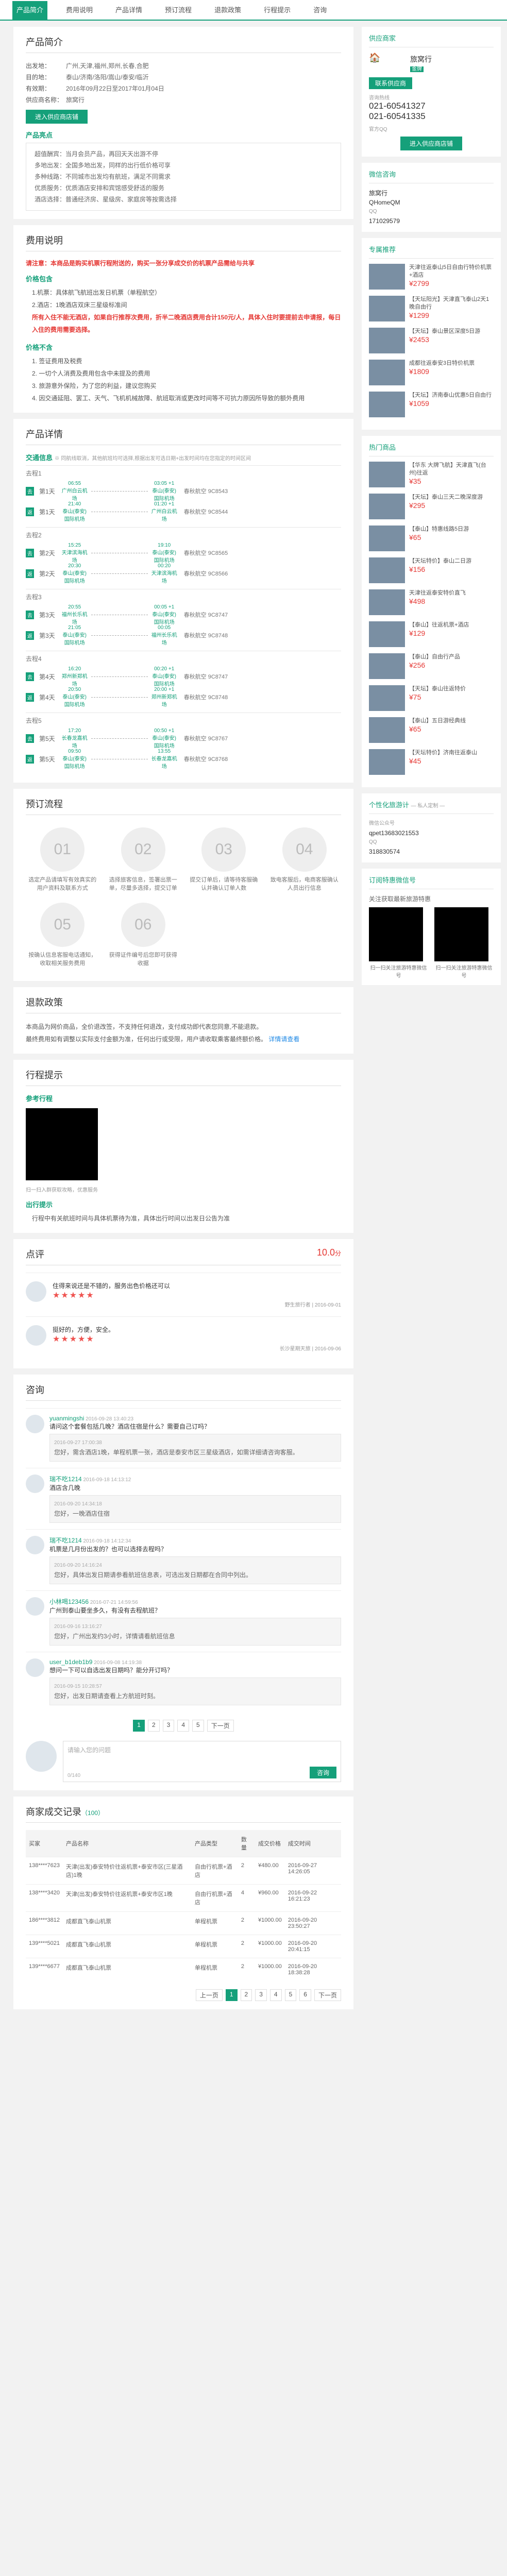 The width and height of the screenshot is (507, 2576). What do you see at coordinates (231, 1995) in the screenshot?
I see `deal-page-link: 1` at bounding box center [231, 1995].